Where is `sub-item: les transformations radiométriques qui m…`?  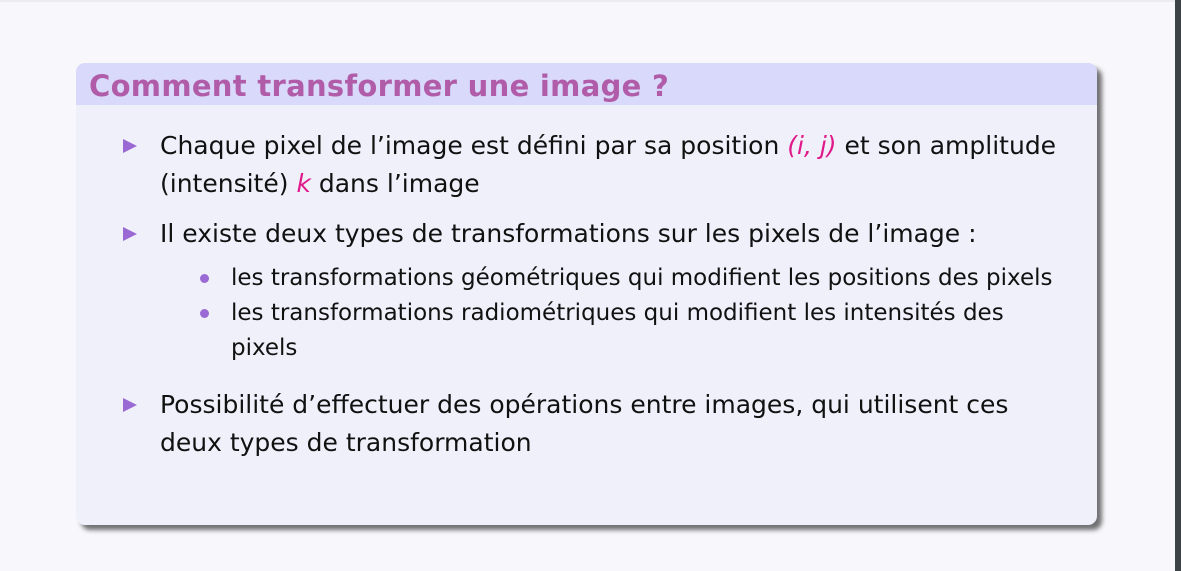 sub-item: les transformations radiométriques qui m… is located at coordinates (586, 331).